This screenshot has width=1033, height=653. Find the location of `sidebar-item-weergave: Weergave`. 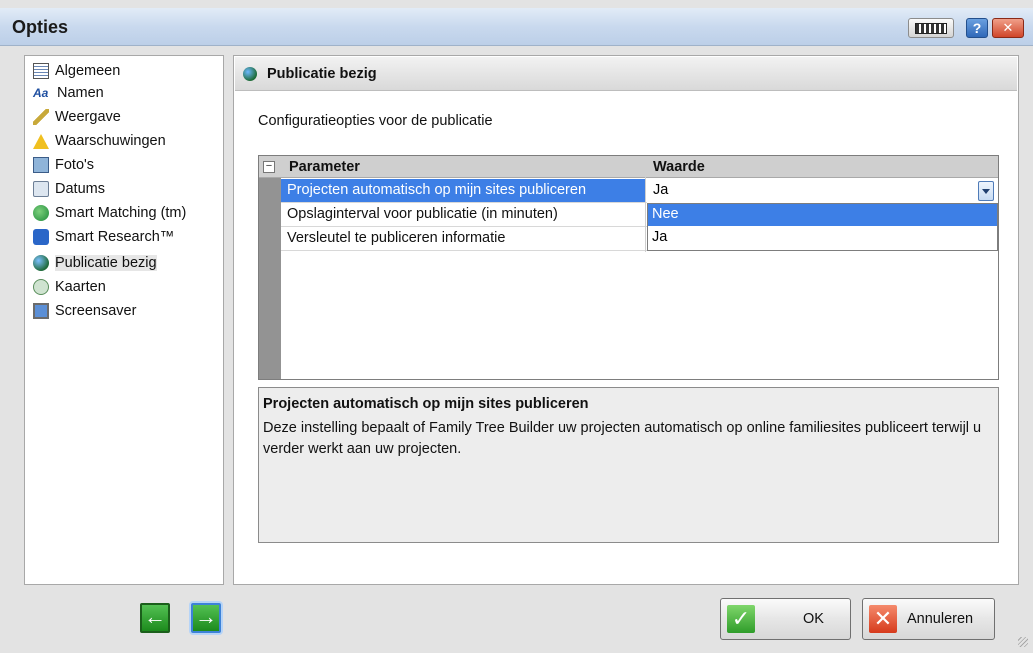

sidebar-item-weergave: Weergave is located at coordinates (77, 117).